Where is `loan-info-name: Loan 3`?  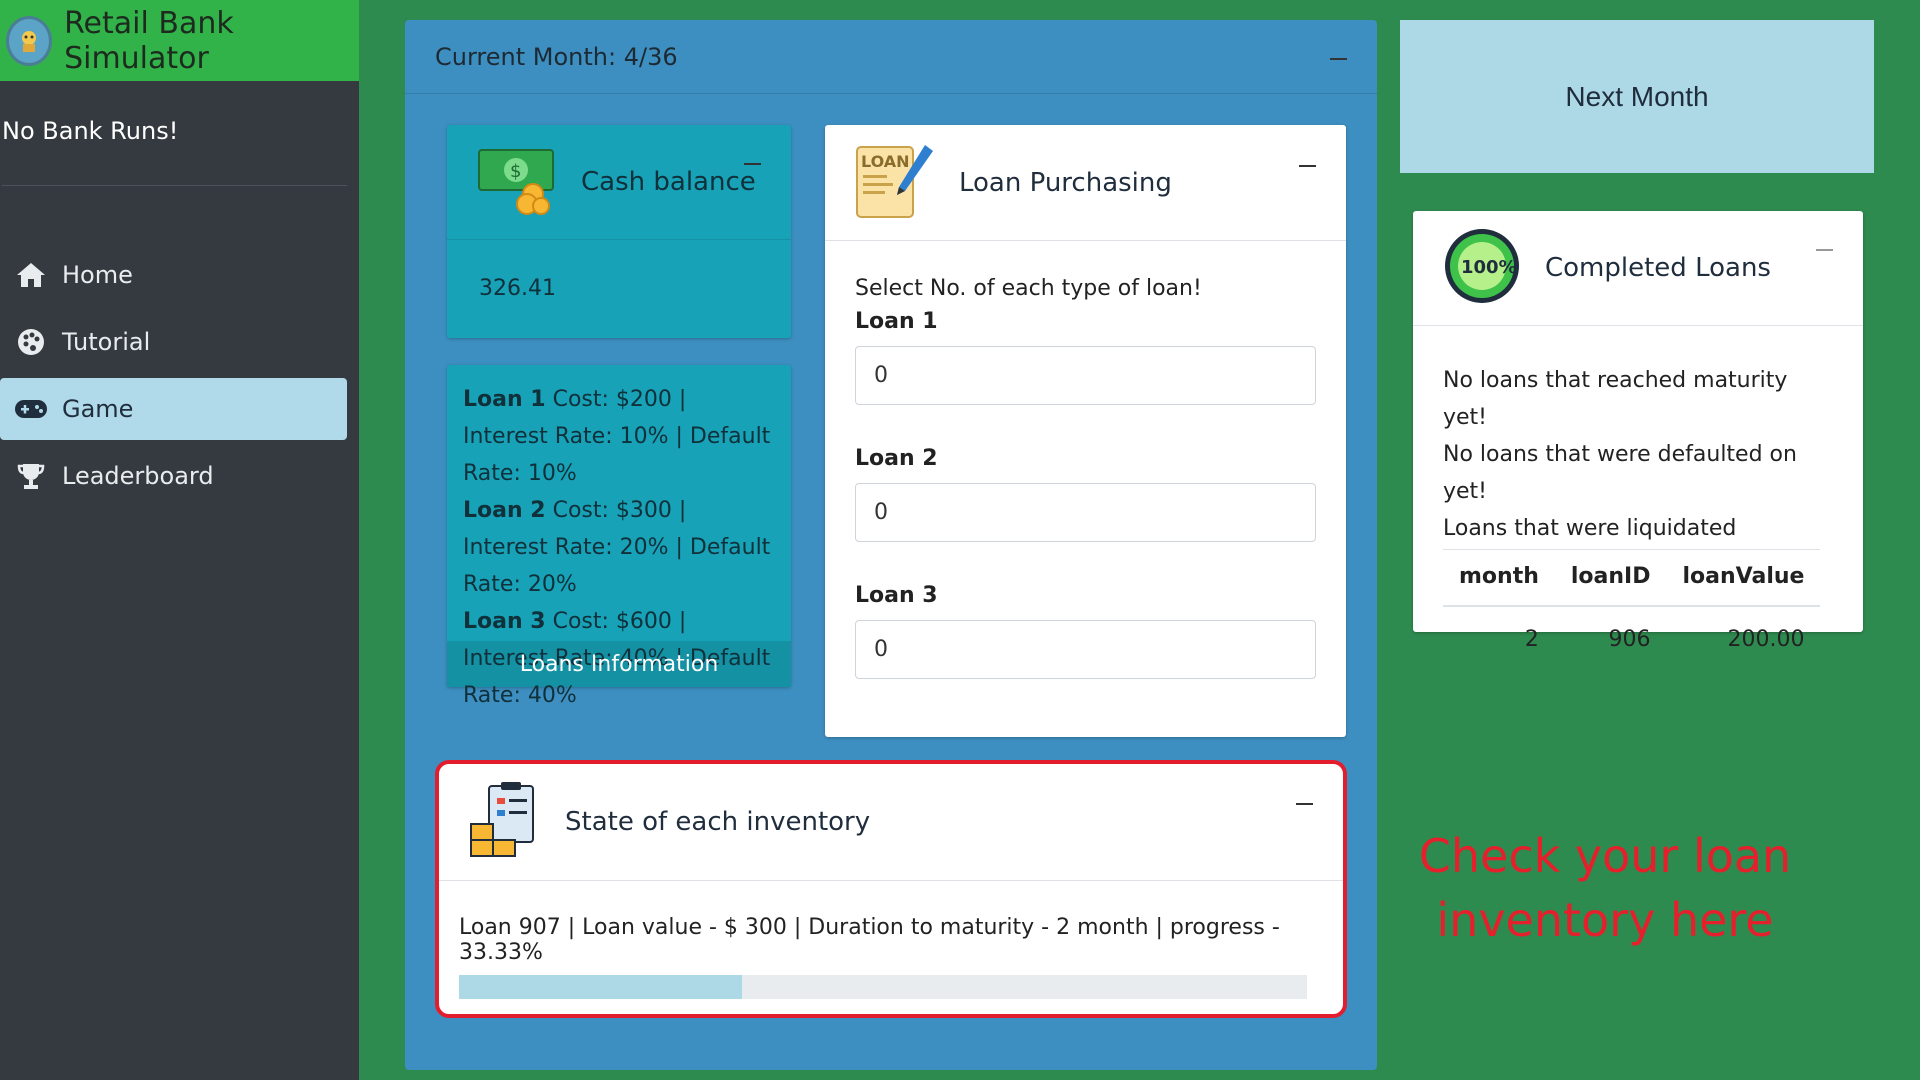
loan-info-name: Loan 3 is located at coordinates (504, 621).